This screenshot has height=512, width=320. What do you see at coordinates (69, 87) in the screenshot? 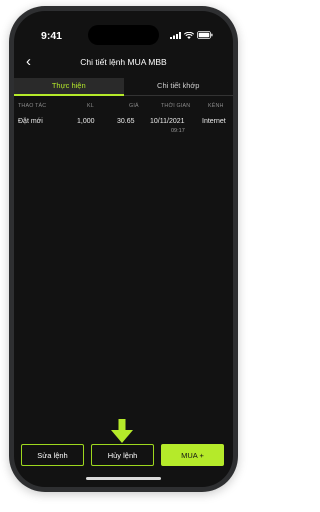
I see `tab-thuc-hien: Thực hiện` at bounding box center [69, 87].